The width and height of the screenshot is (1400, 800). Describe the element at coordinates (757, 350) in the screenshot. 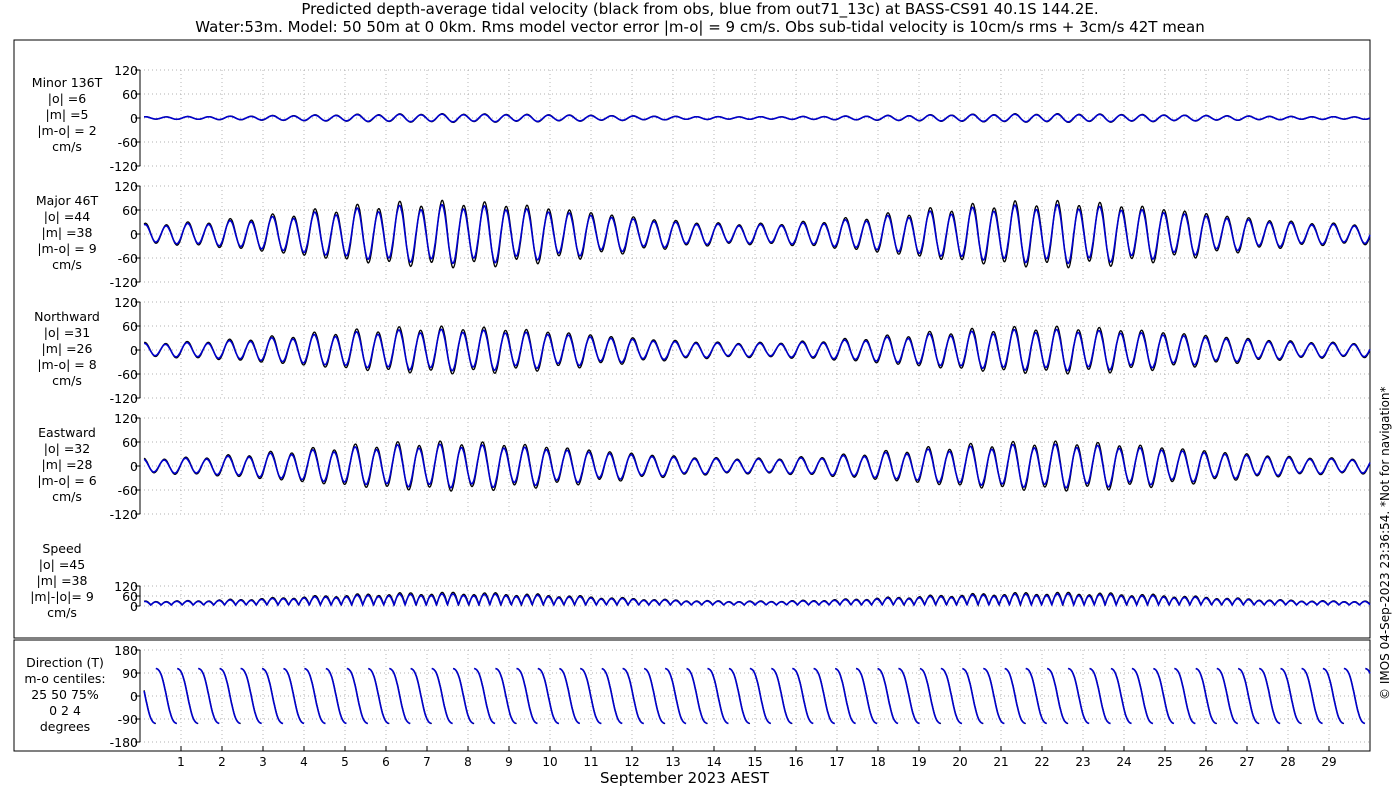

I see `series-line-north-obs` at that location.